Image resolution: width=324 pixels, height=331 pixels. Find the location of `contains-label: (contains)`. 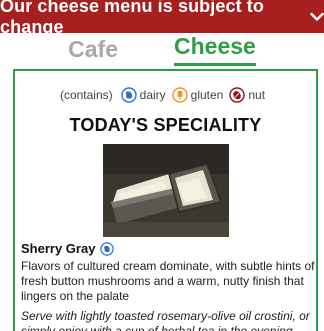

contains-label: (contains) is located at coordinates (86, 95).